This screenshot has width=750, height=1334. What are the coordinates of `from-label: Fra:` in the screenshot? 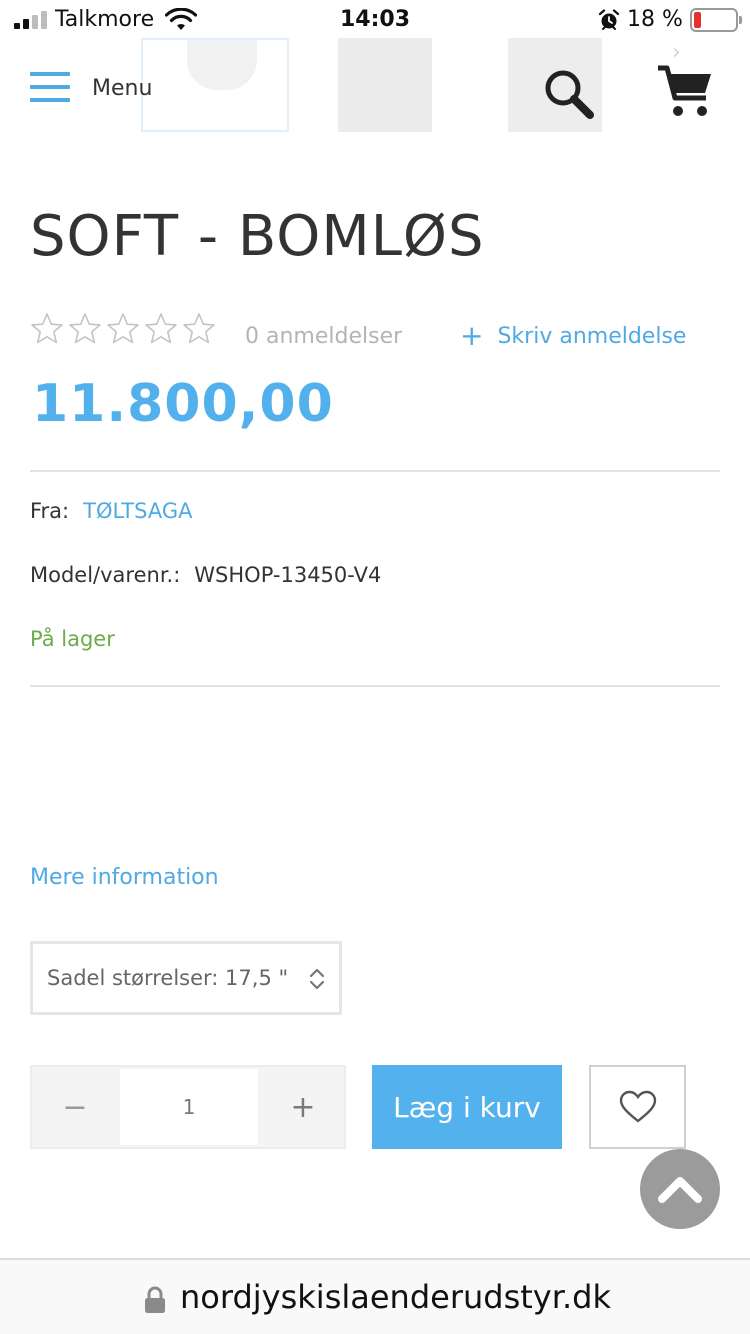 It's located at (50, 511).